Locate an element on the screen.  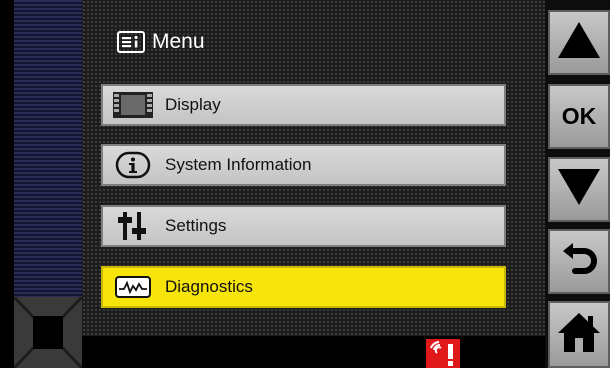
page-title: Menu is located at coordinates (161, 42).